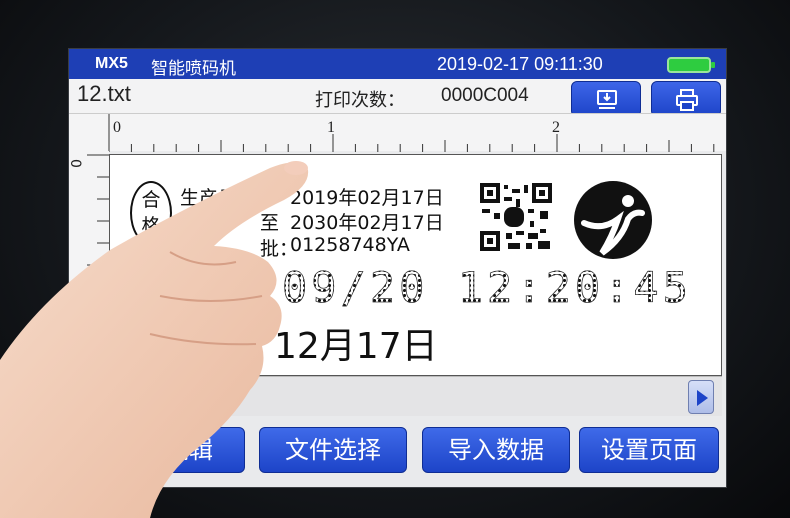  I want to click on print-button, so click(686, 99).